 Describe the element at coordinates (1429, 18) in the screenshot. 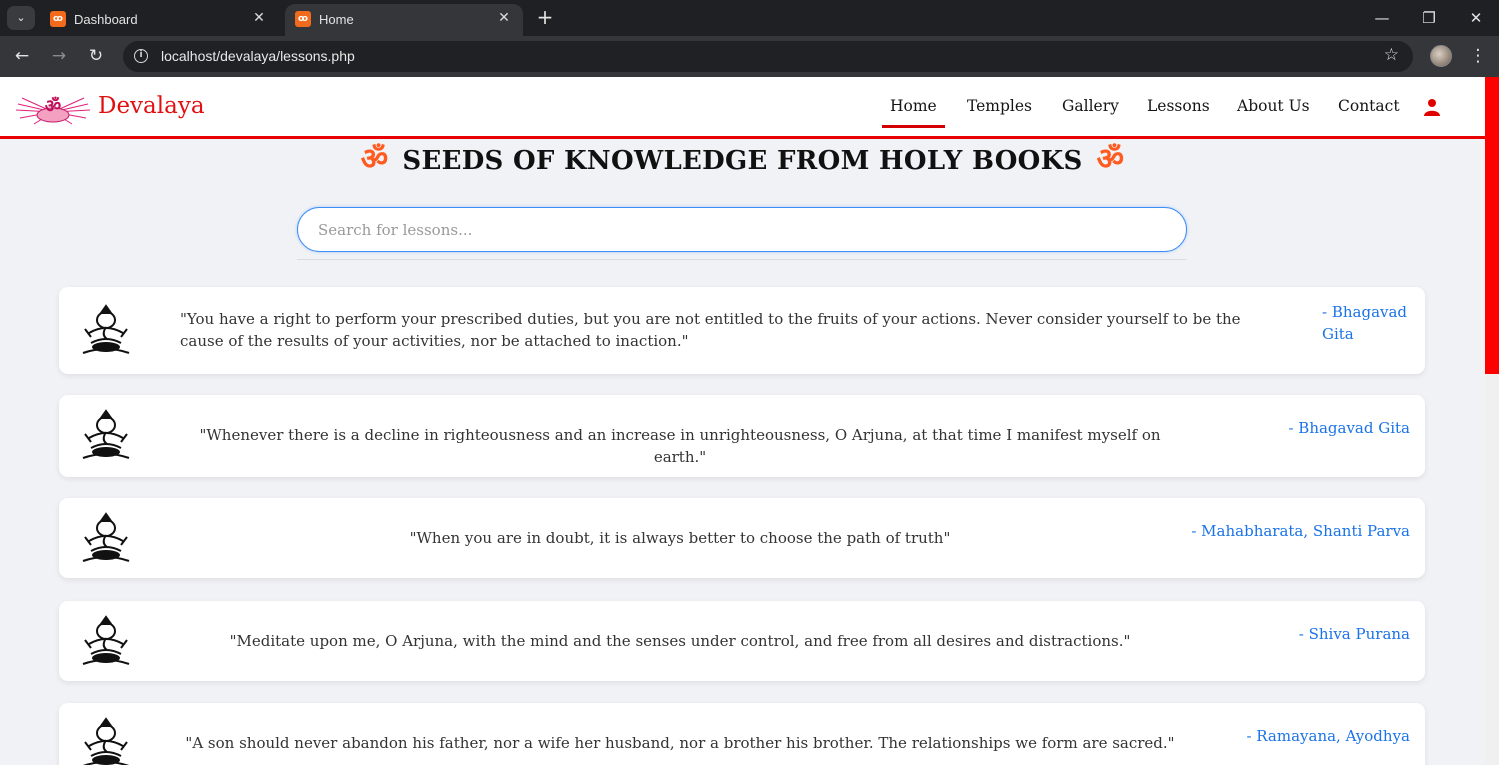

I see `restore-icon: ❐` at that location.